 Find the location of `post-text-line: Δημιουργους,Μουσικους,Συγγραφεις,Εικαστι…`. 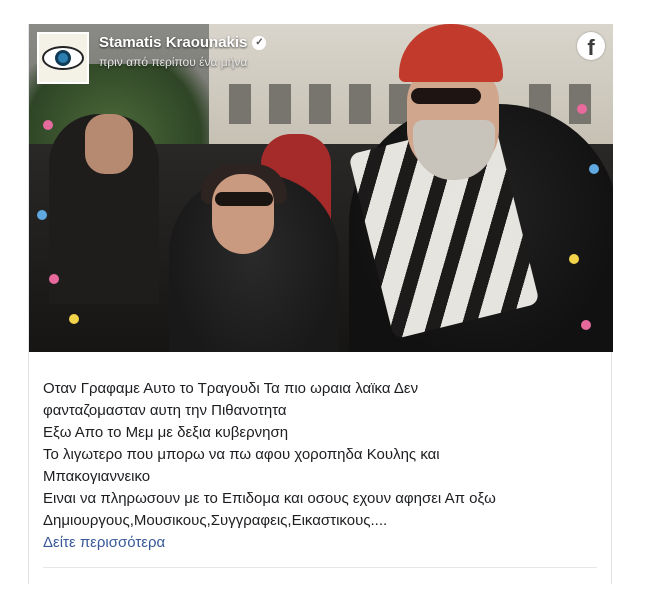

post-text-line: Δημιουργους,Μουσικους,Συγγραφεις,Εικαστι… is located at coordinates (215, 520).